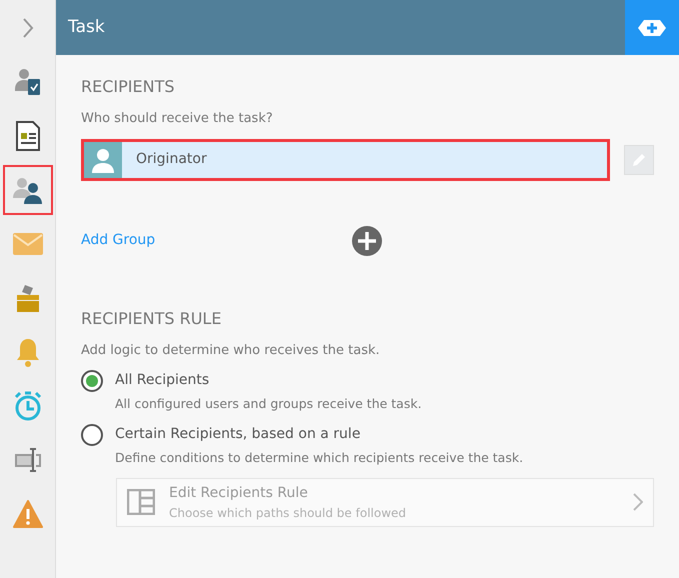 The image size is (679, 578). What do you see at coordinates (638, 502) in the screenshot?
I see `chevron-icon` at bounding box center [638, 502].